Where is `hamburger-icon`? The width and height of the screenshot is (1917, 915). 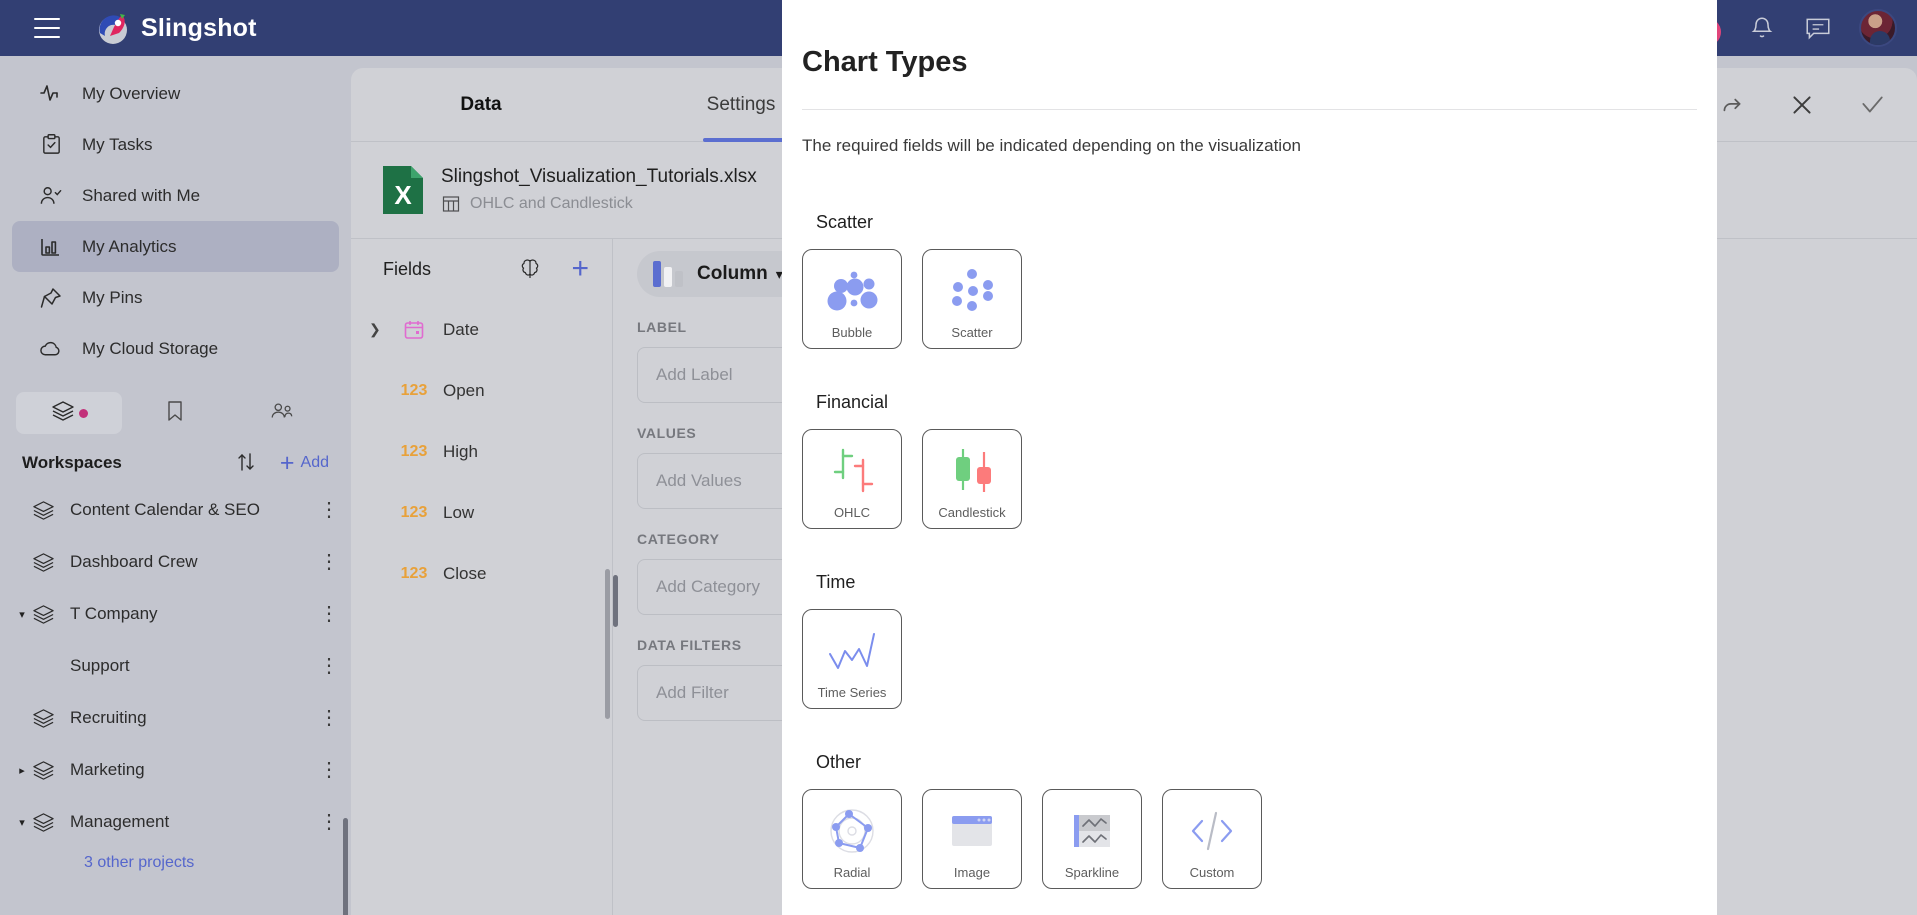
hamburger-icon is located at coordinates (47, 28).